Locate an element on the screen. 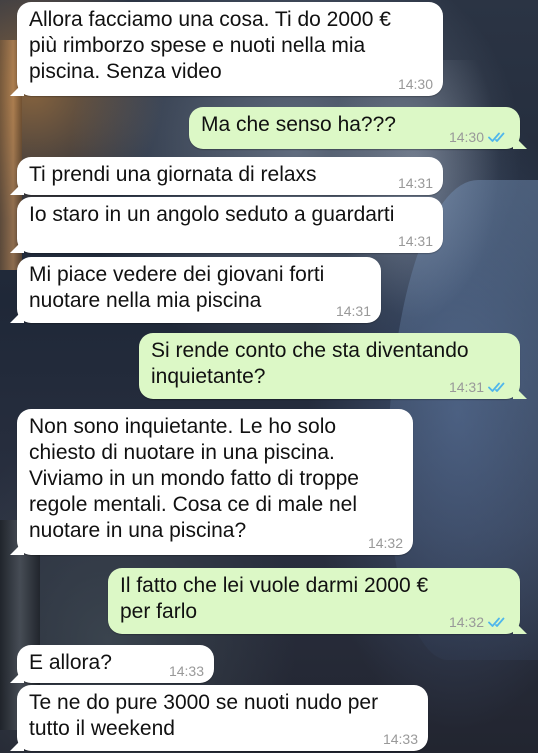 Image resolution: width=538 pixels, height=753 pixels. message-text-line: Viviamo in un mondo fatto di troppe is located at coordinates (194, 478).